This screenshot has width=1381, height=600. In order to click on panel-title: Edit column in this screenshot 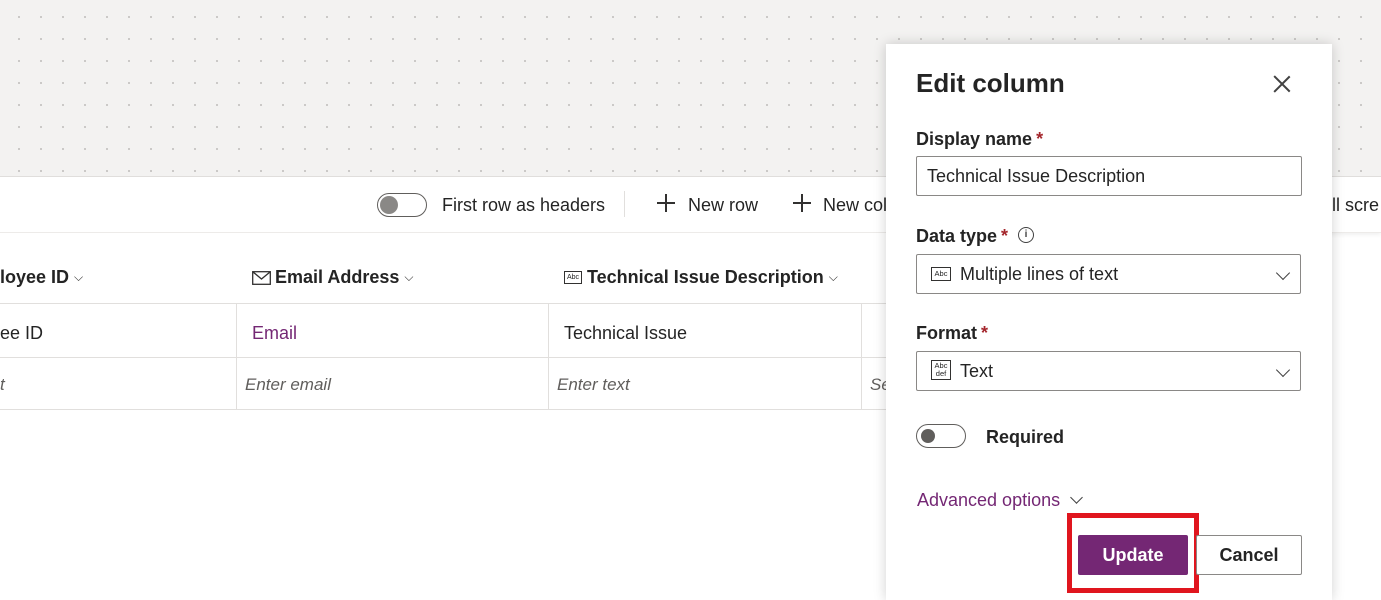, I will do `click(990, 83)`.